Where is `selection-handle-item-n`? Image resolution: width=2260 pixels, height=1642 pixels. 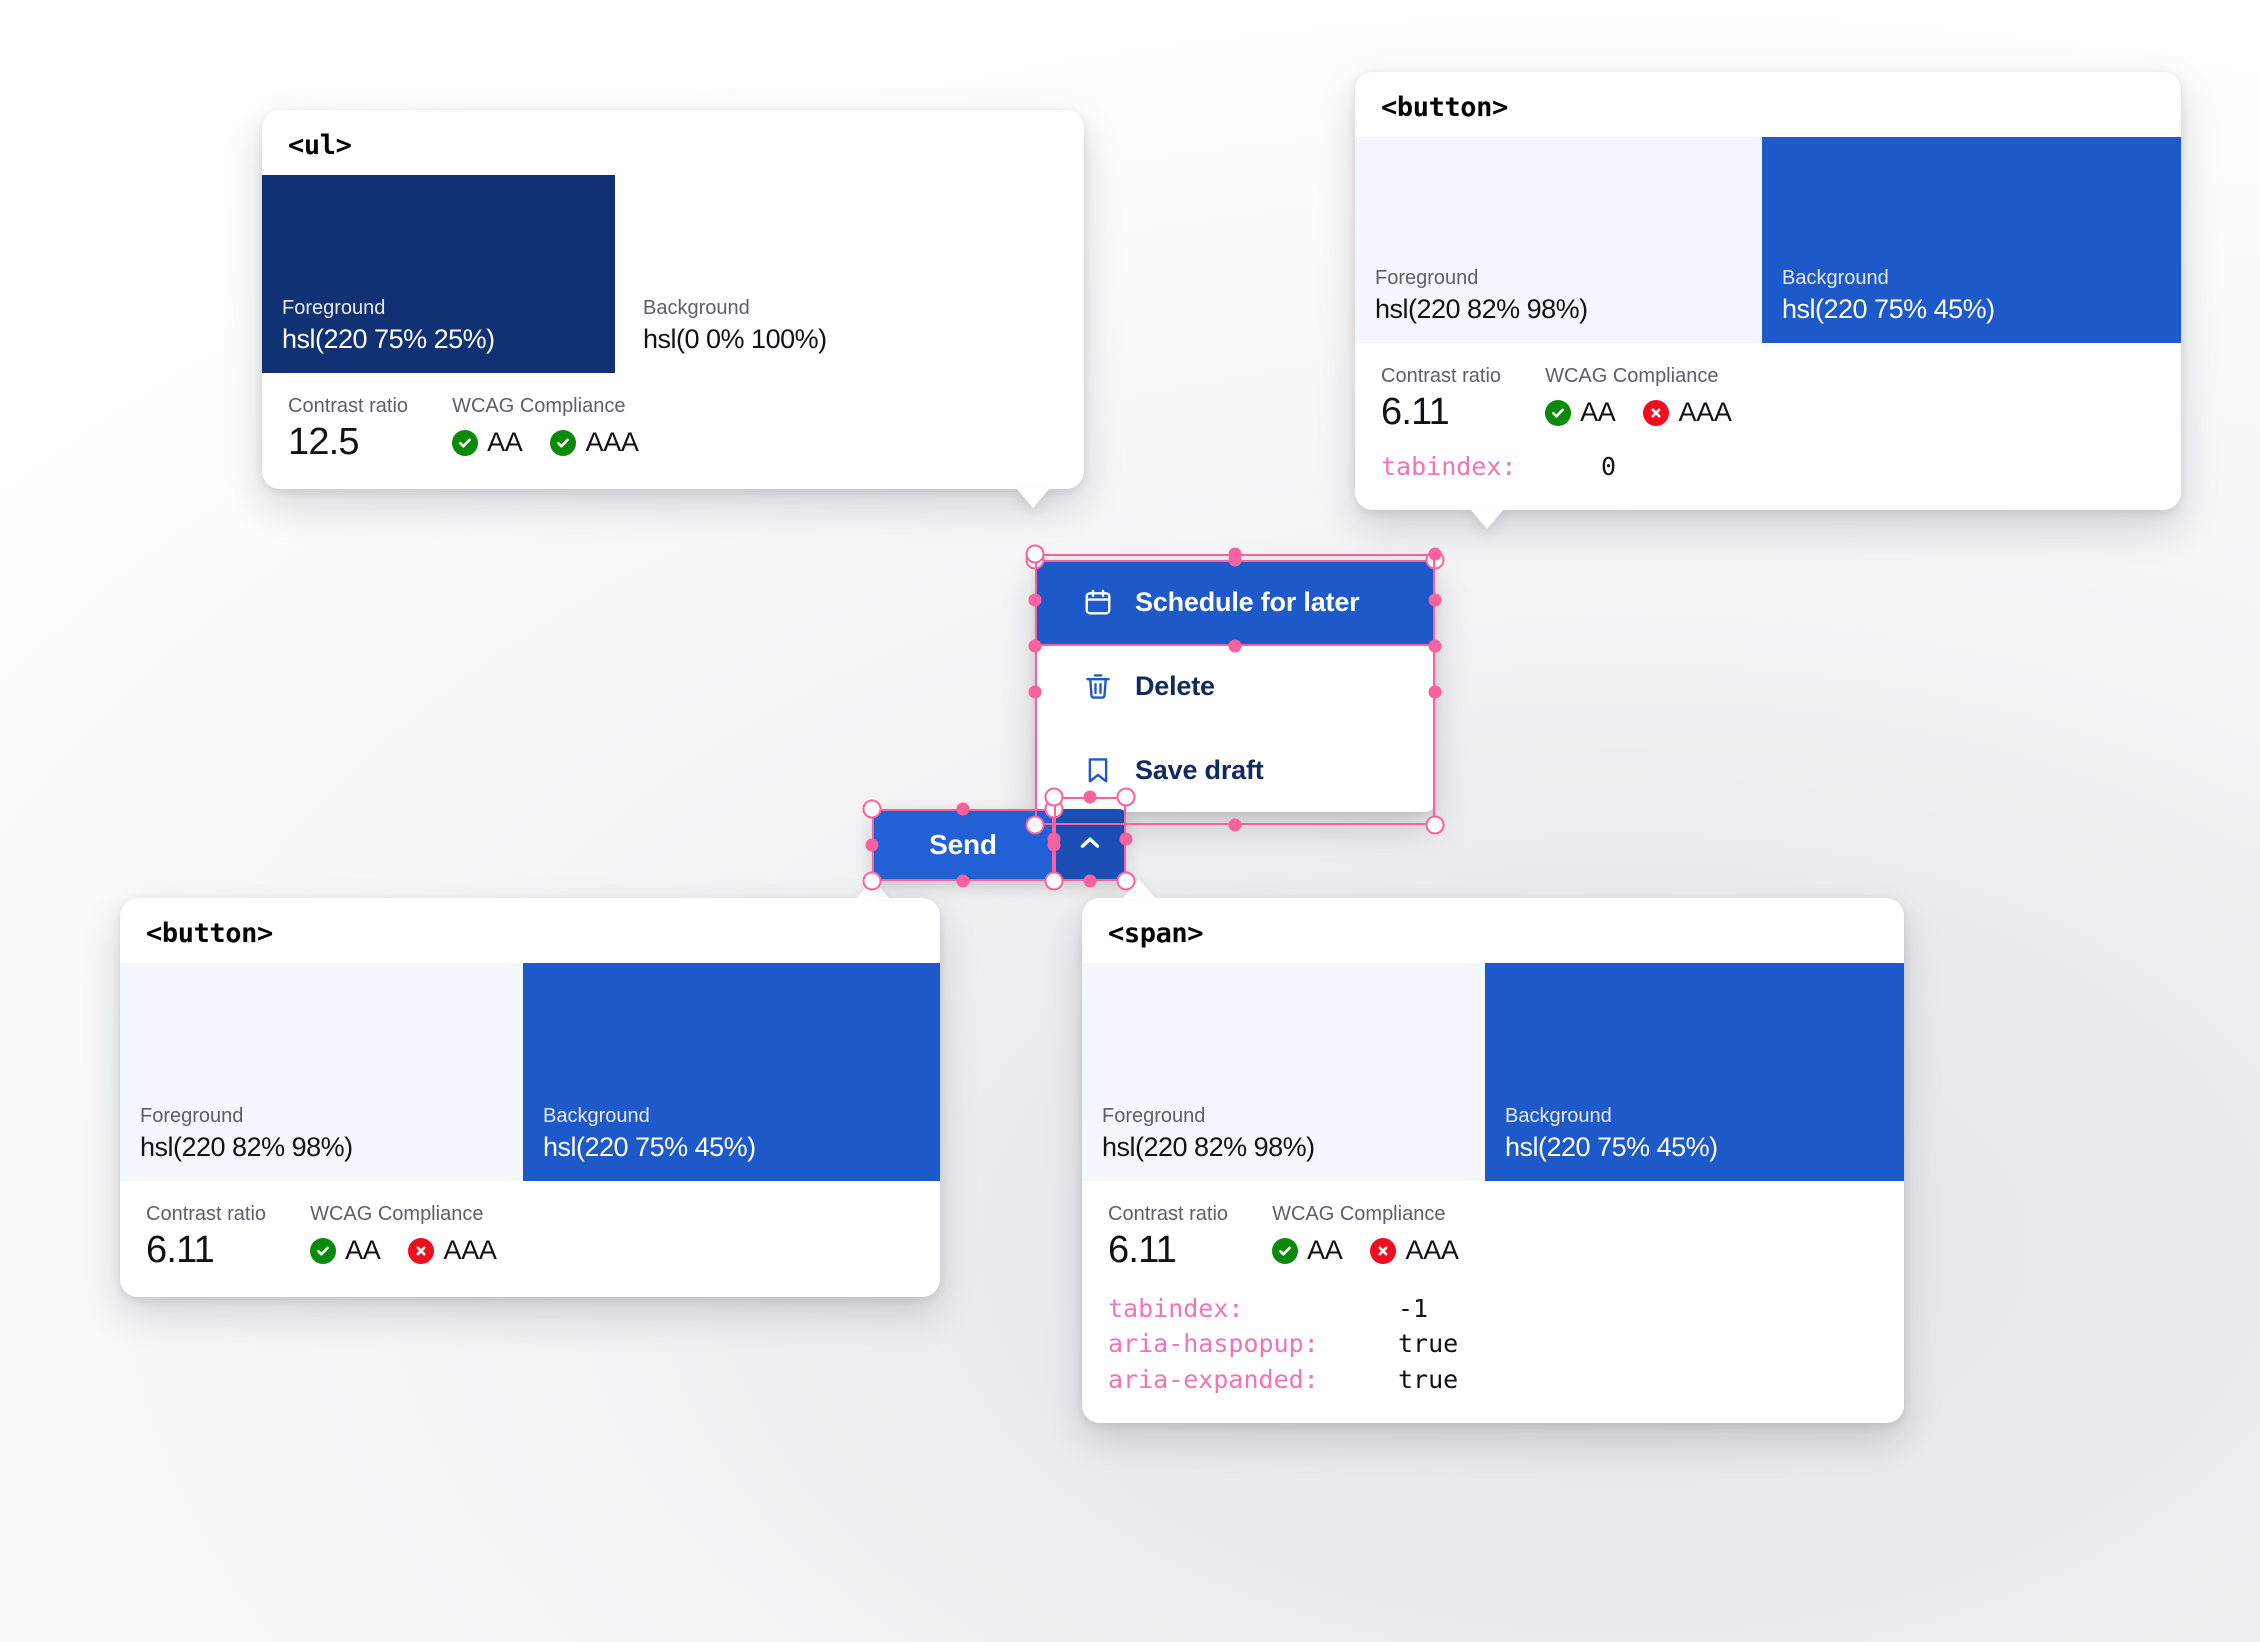 selection-handle-item-n is located at coordinates (1235, 554).